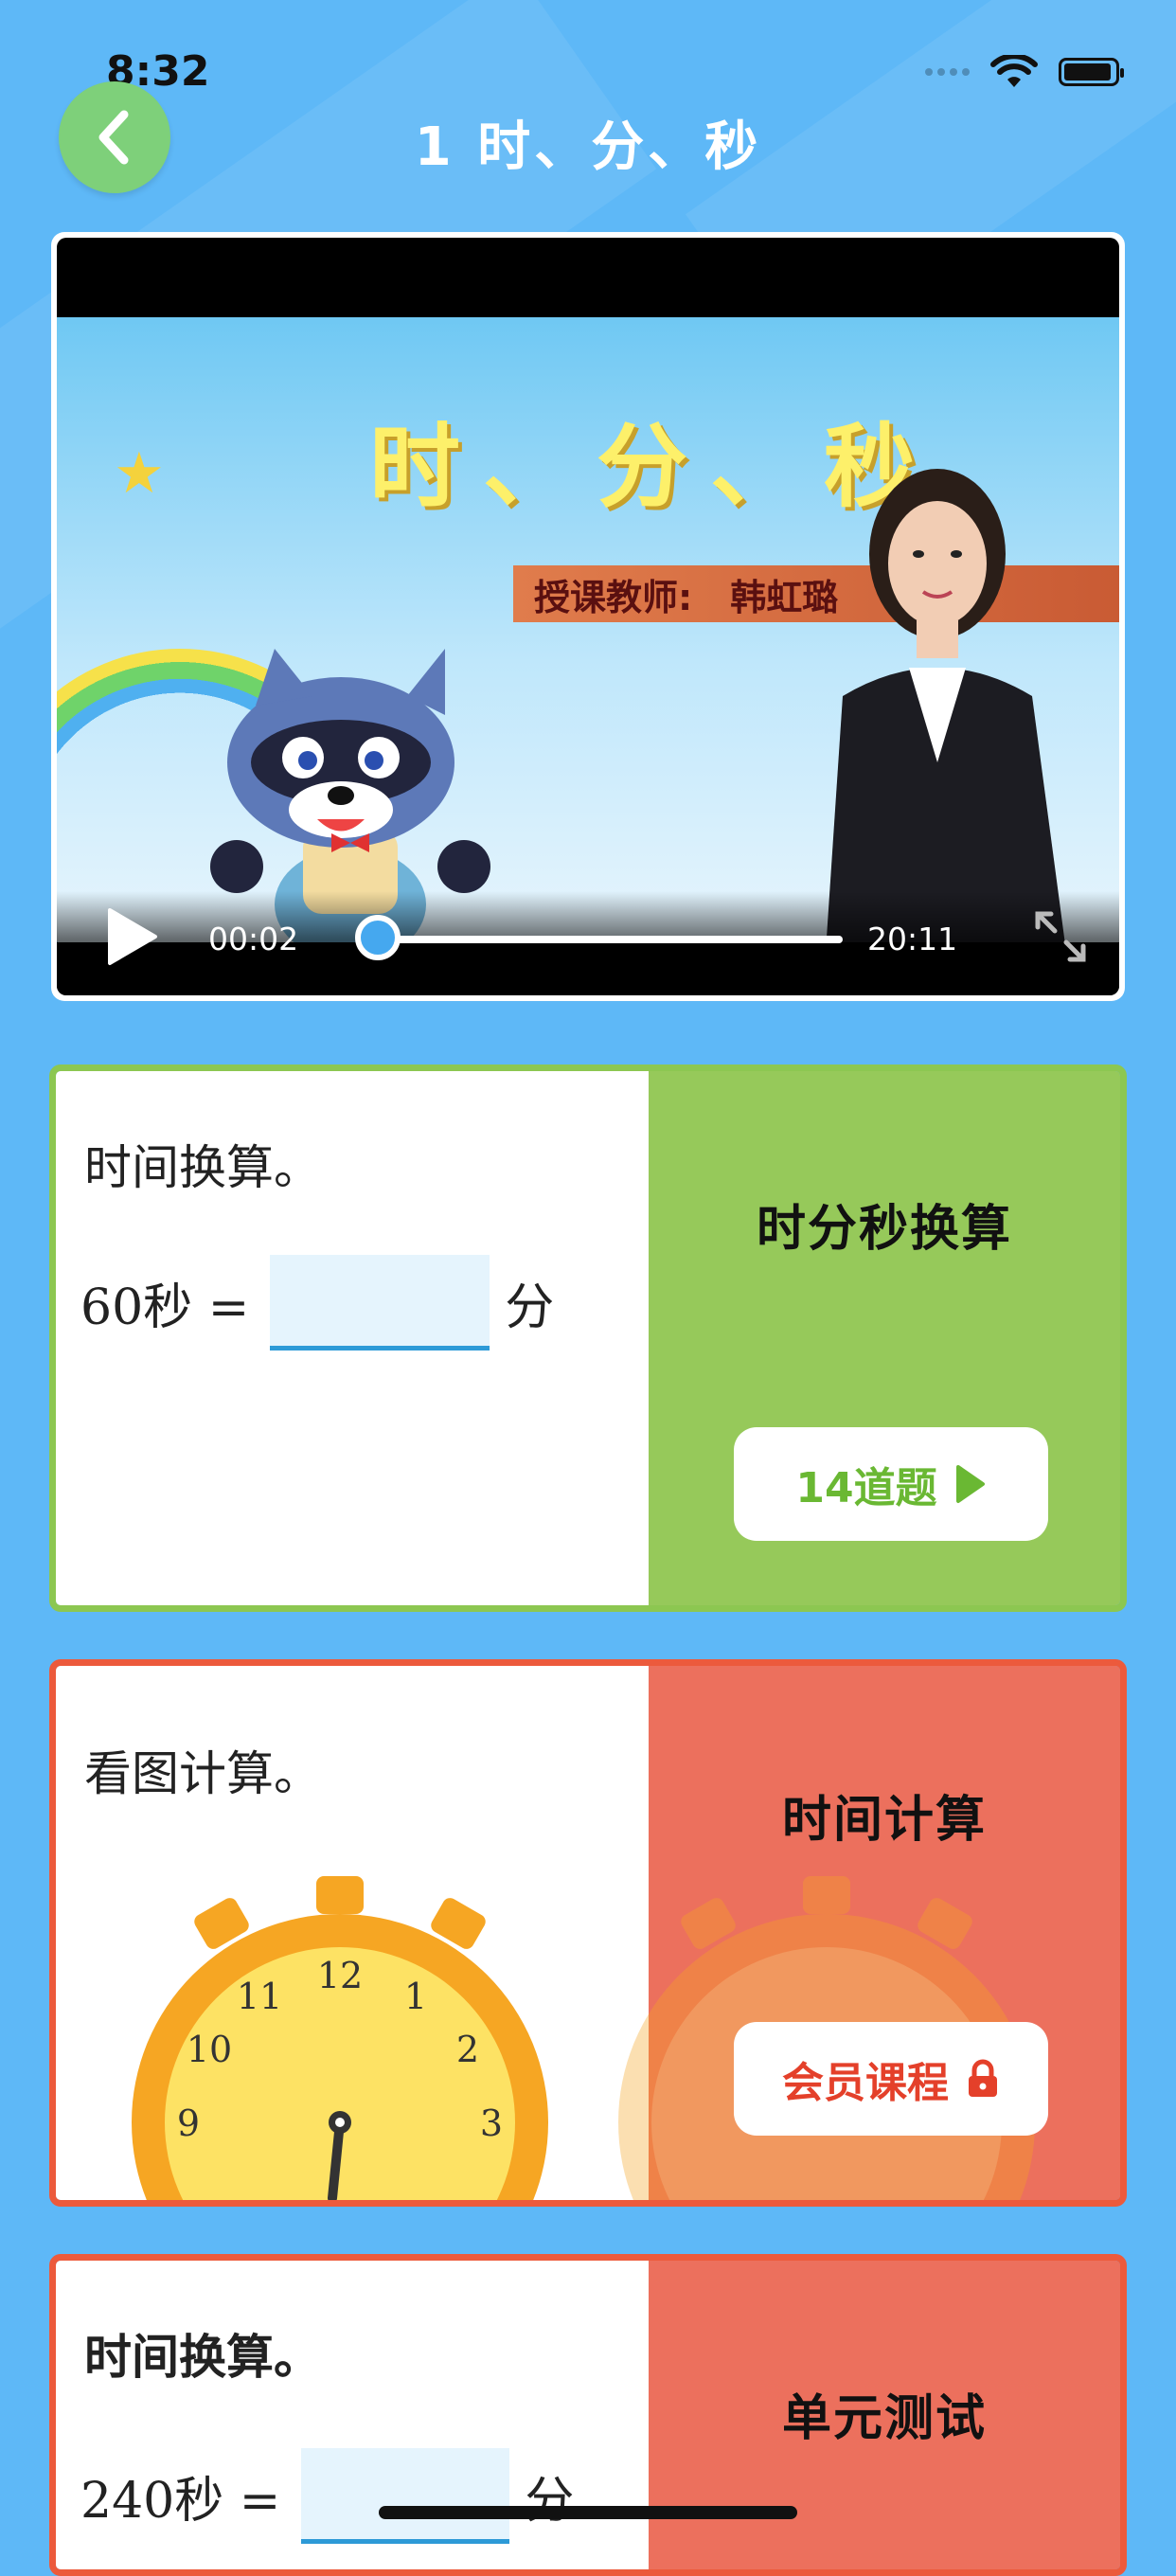 This screenshot has width=1176, height=2576. I want to click on svg-text: 10, so click(209, 2049).